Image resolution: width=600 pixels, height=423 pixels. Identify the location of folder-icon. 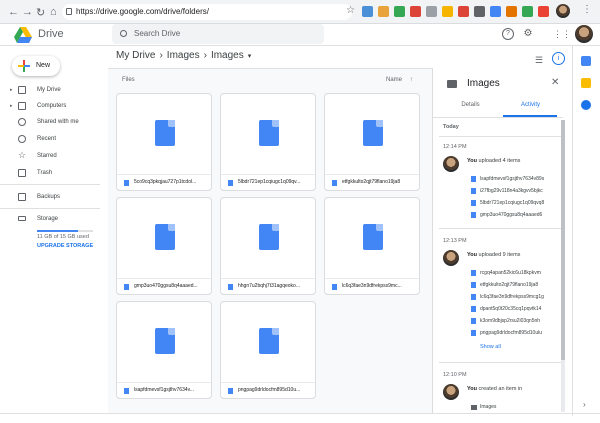
(474, 407).